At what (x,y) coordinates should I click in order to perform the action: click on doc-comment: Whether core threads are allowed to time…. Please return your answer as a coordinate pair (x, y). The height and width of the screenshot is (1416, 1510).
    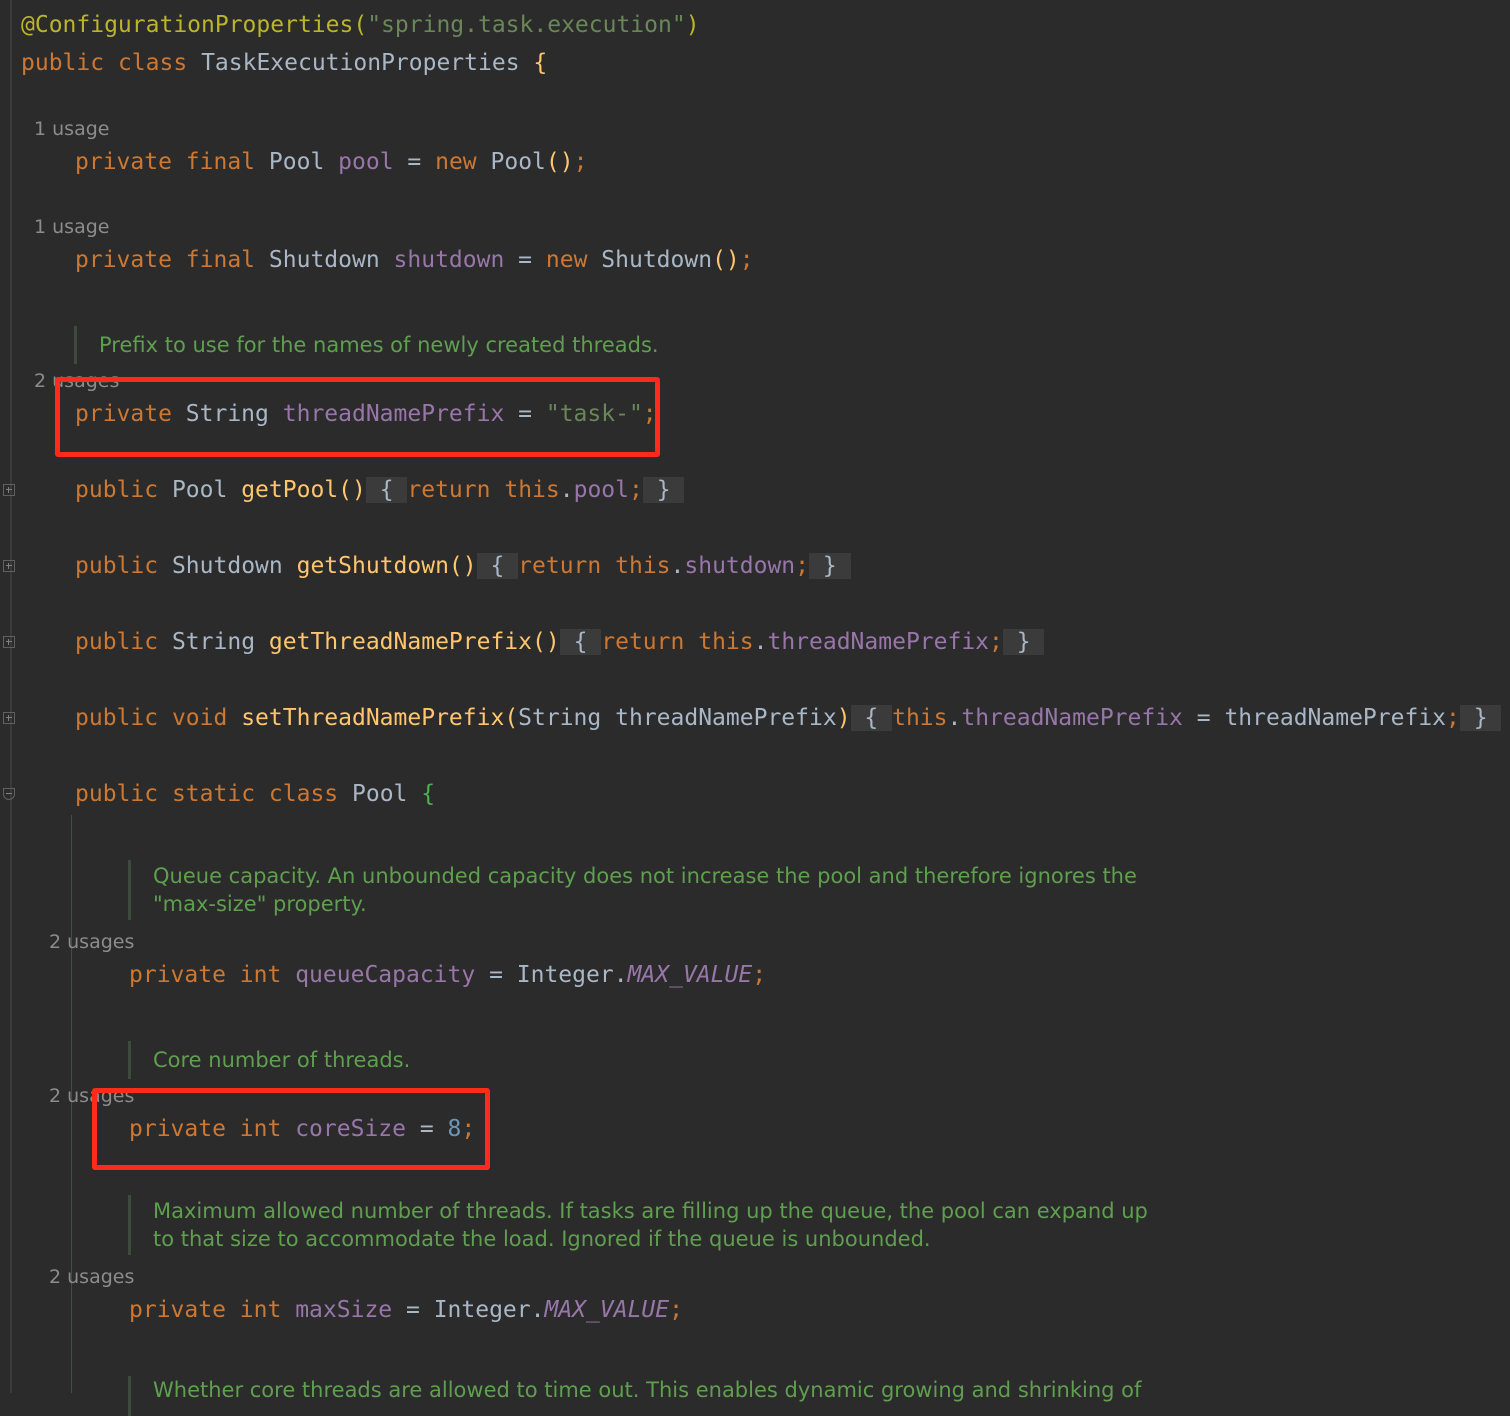
    Looking at the image, I should click on (634, 1396).